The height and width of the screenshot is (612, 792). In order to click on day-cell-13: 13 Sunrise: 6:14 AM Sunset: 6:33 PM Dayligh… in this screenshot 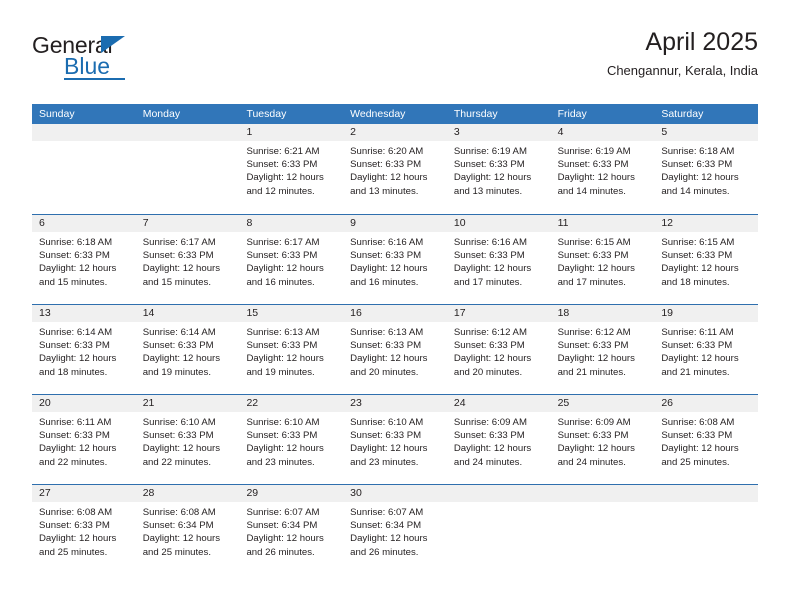, I will do `click(84, 349)`.